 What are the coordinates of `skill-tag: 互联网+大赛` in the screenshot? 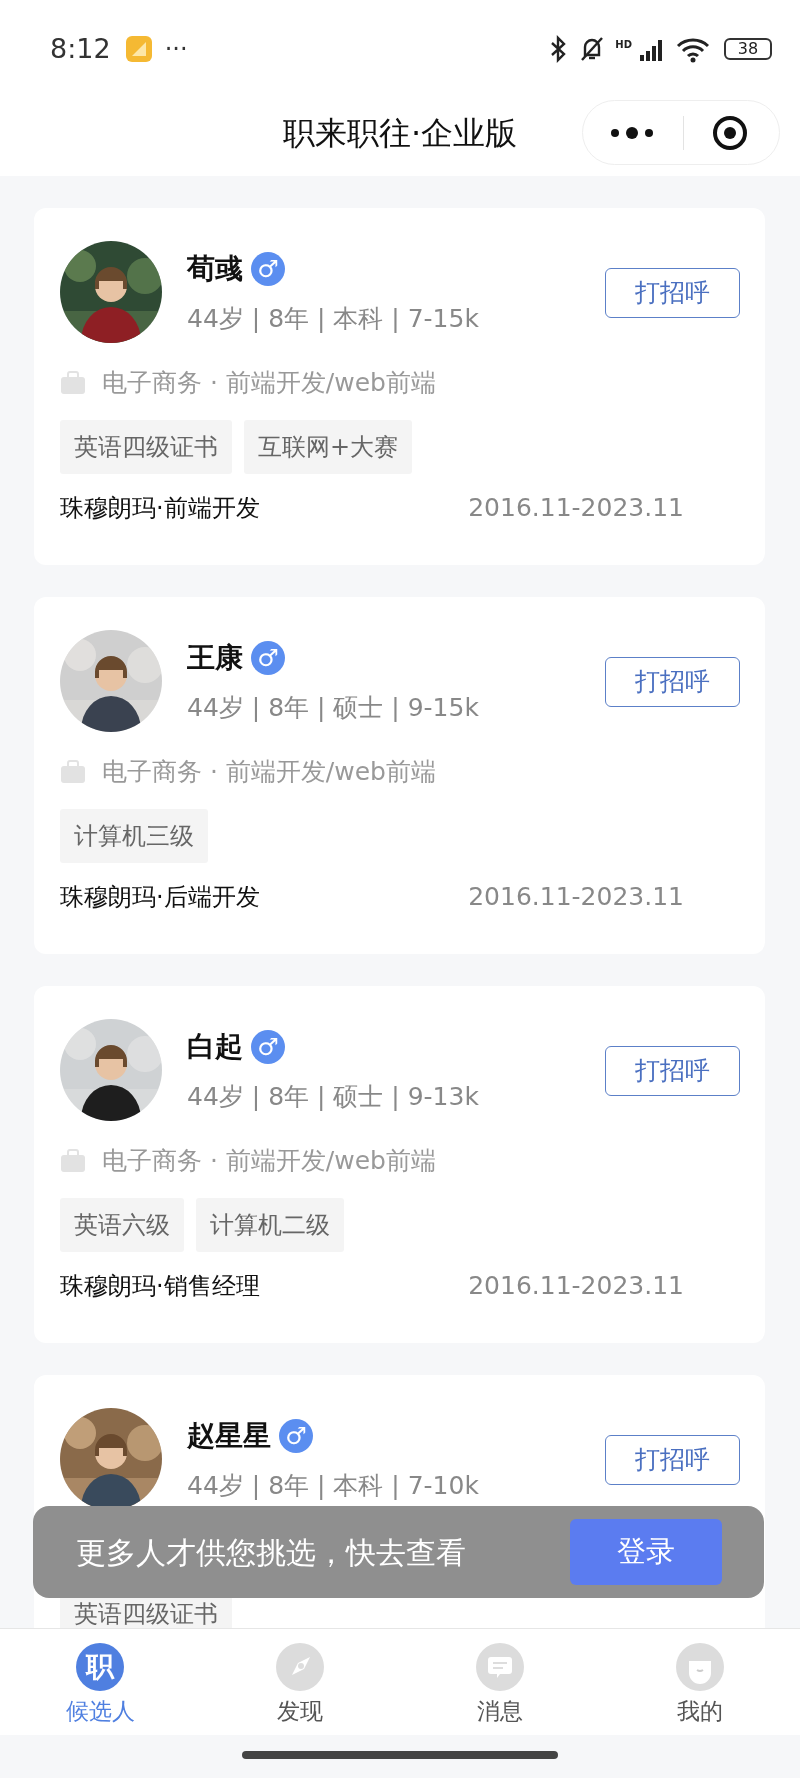 It's located at (328, 447).